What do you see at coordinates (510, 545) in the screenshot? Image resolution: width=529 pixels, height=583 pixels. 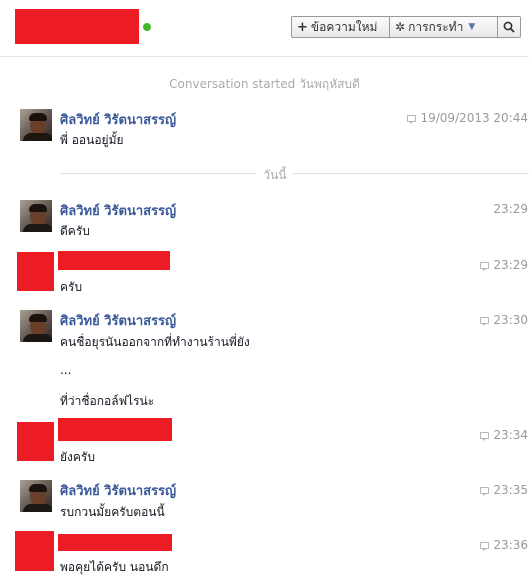 I see `timestamp-text: 23:36` at bounding box center [510, 545].